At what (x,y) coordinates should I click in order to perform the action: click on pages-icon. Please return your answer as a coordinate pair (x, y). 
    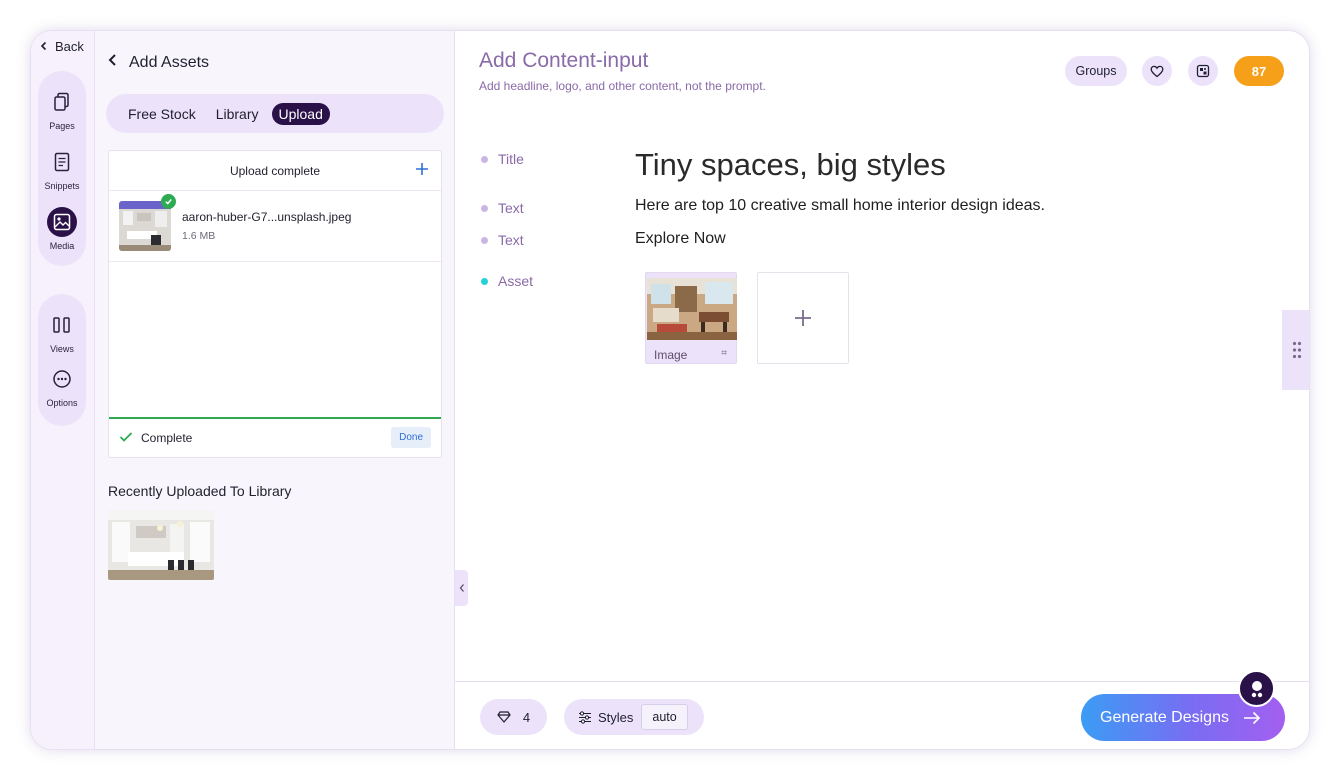
    Looking at the image, I should click on (62, 102).